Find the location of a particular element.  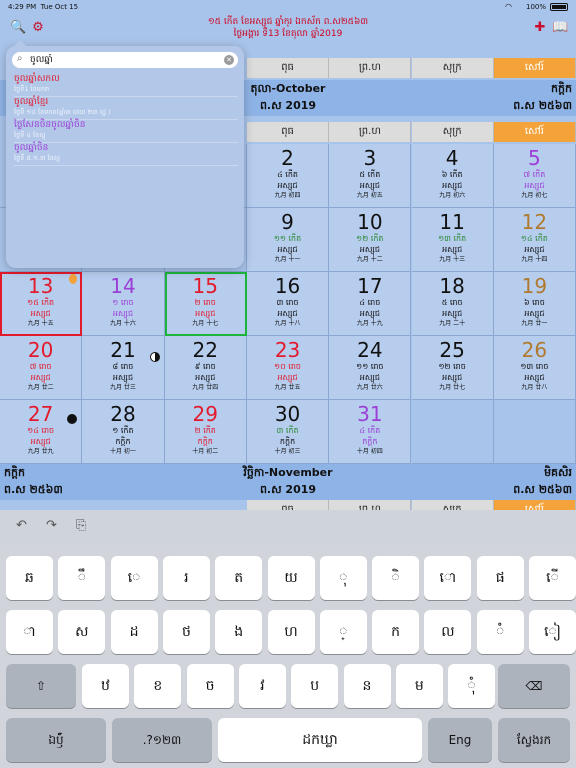

chinese-date: 九月 十五 is located at coordinates (40, 323).